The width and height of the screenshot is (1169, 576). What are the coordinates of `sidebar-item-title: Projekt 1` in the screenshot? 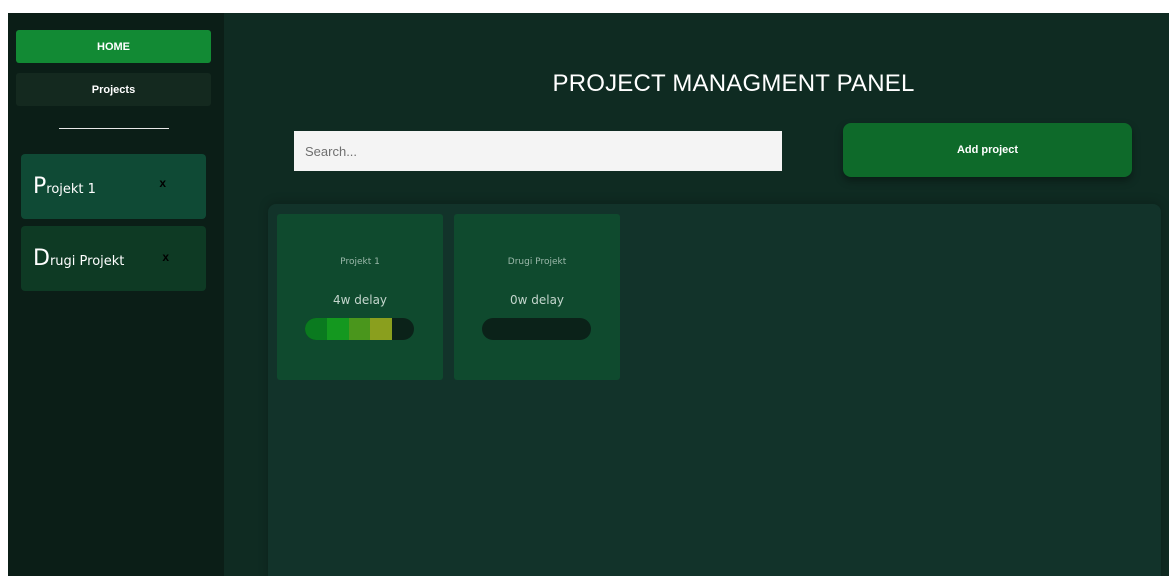 It's located at (64, 186).